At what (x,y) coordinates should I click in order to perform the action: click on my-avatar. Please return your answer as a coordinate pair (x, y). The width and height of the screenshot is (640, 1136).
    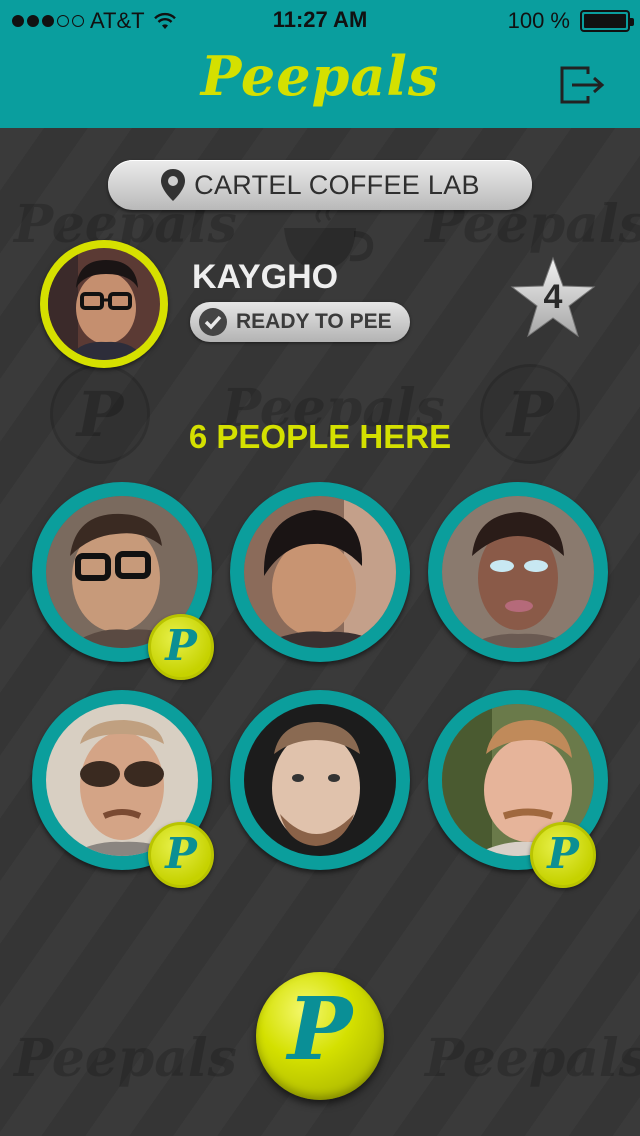
    Looking at the image, I should click on (104, 304).